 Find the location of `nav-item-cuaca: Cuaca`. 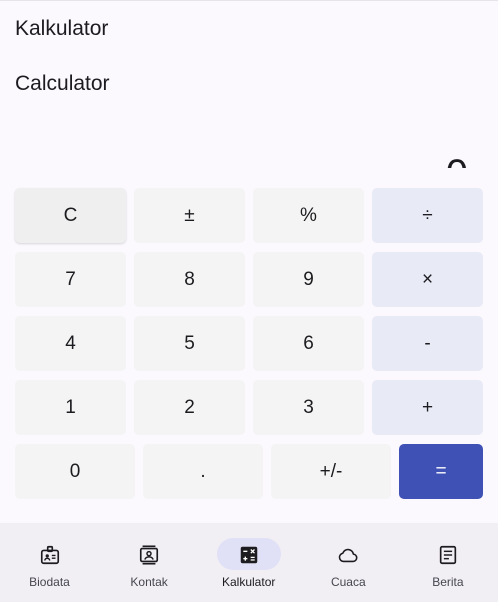

nav-item-cuaca: Cuaca is located at coordinates (348, 562).